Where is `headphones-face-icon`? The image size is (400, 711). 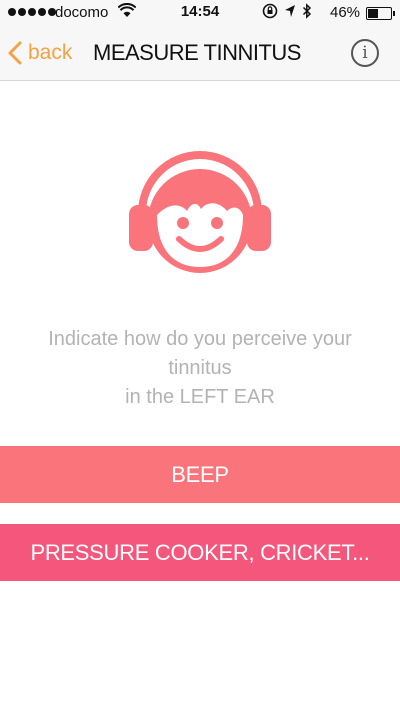 headphones-face-icon is located at coordinates (200, 213).